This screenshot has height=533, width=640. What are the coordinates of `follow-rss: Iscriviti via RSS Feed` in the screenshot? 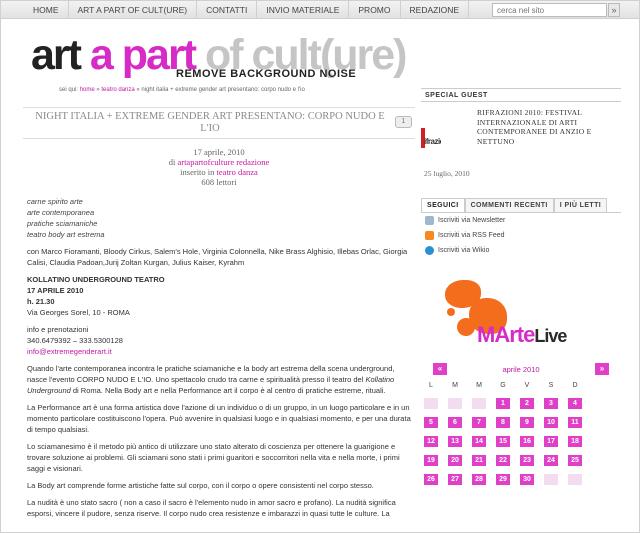 It's located at (523, 235).